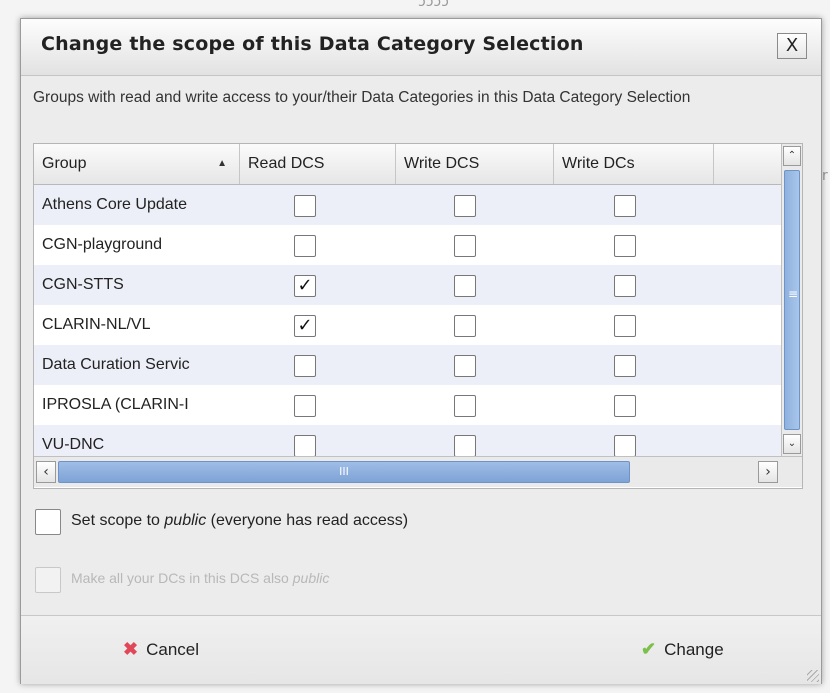 The height and width of the screenshot is (693, 830). Describe the element at coordinates (48, 580) in the screenshot. I see `make-dcs-public-checkbox` at that location.